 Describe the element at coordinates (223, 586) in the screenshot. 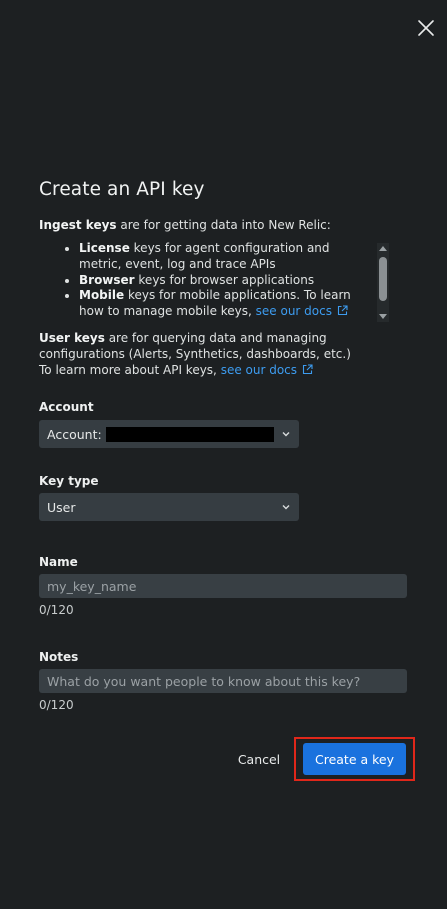

I see `name-input` at that location.